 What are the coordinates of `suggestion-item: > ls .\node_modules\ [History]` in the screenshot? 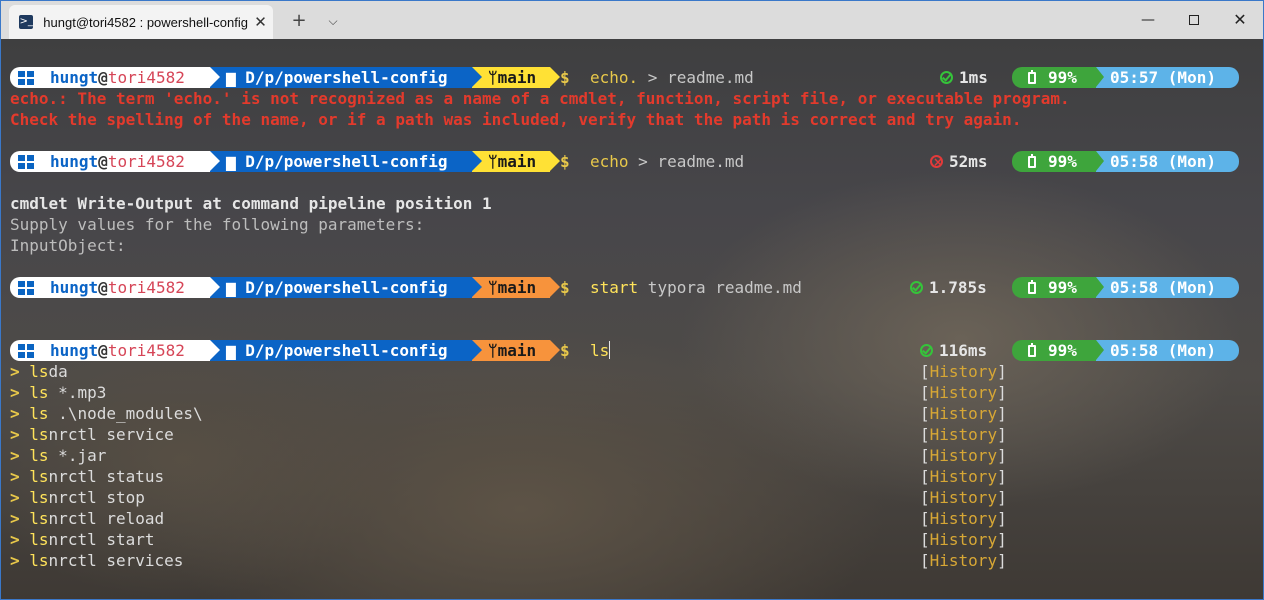 It's located at (515, 413).